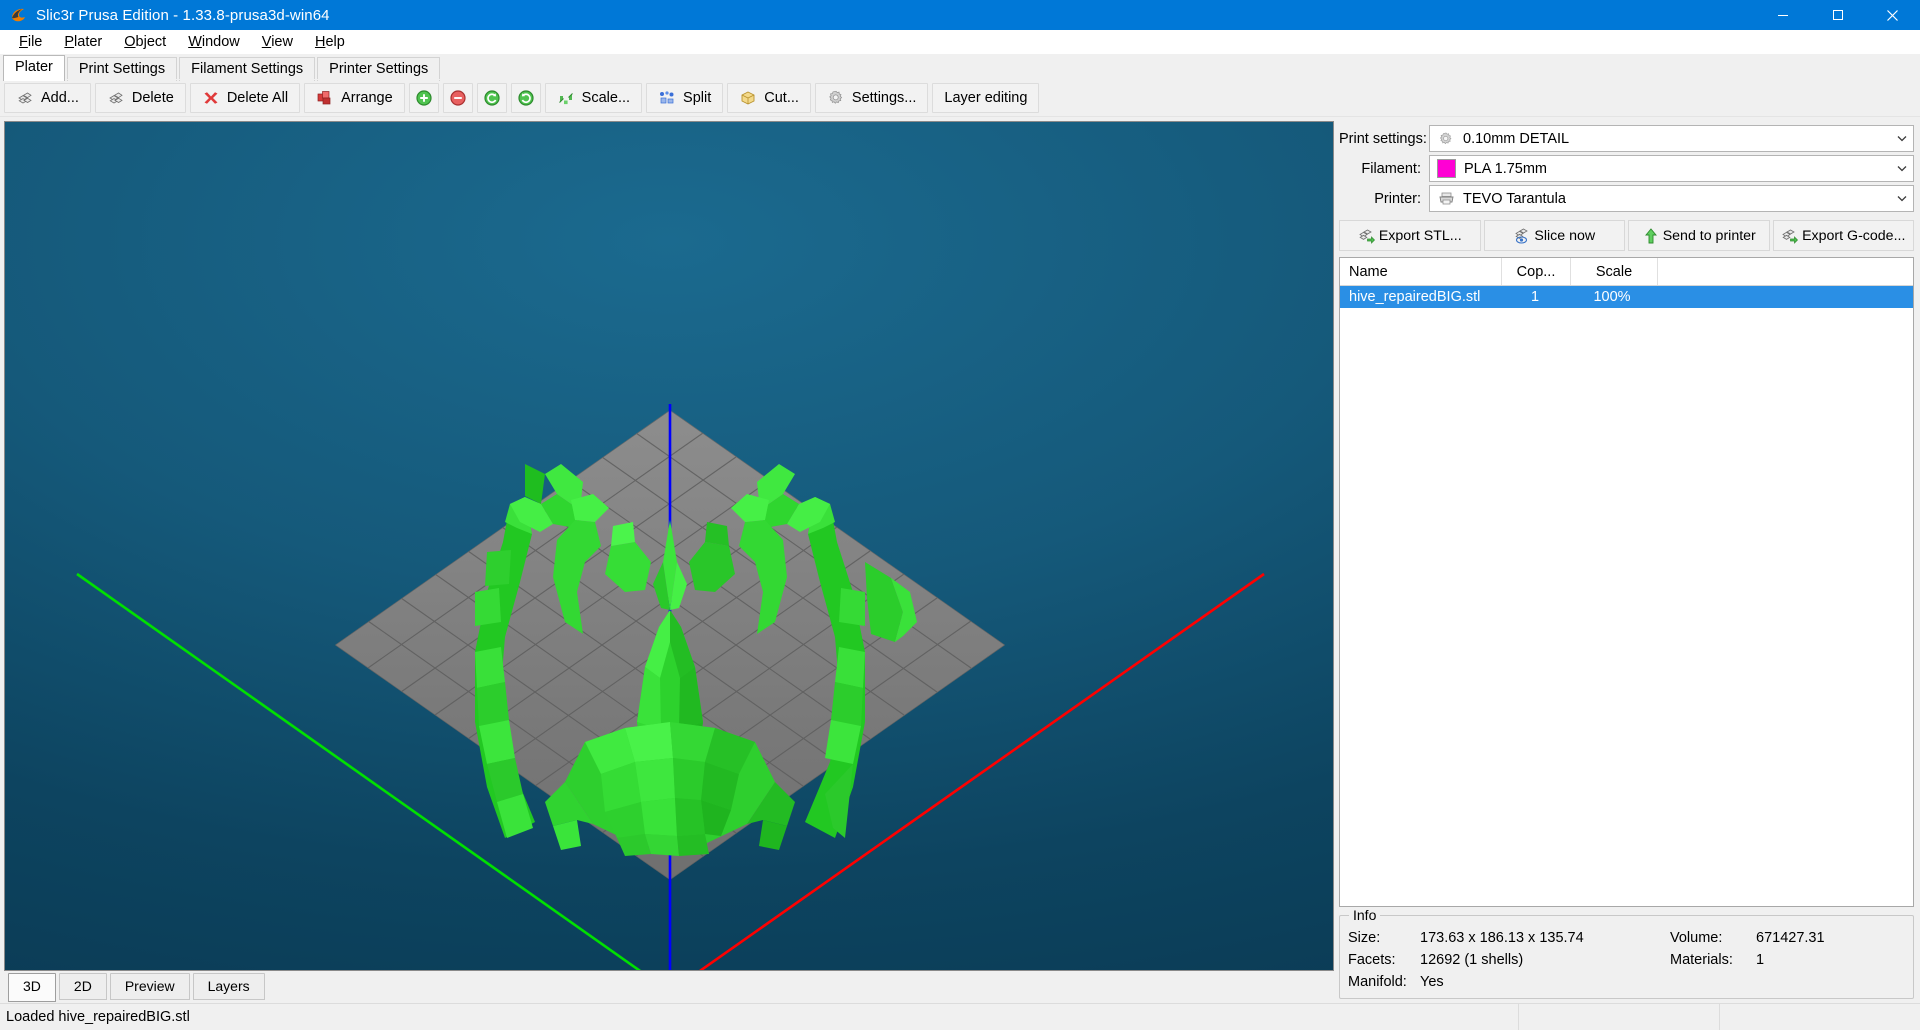  I want to click on menu-item-file: File, so click(30, 42).